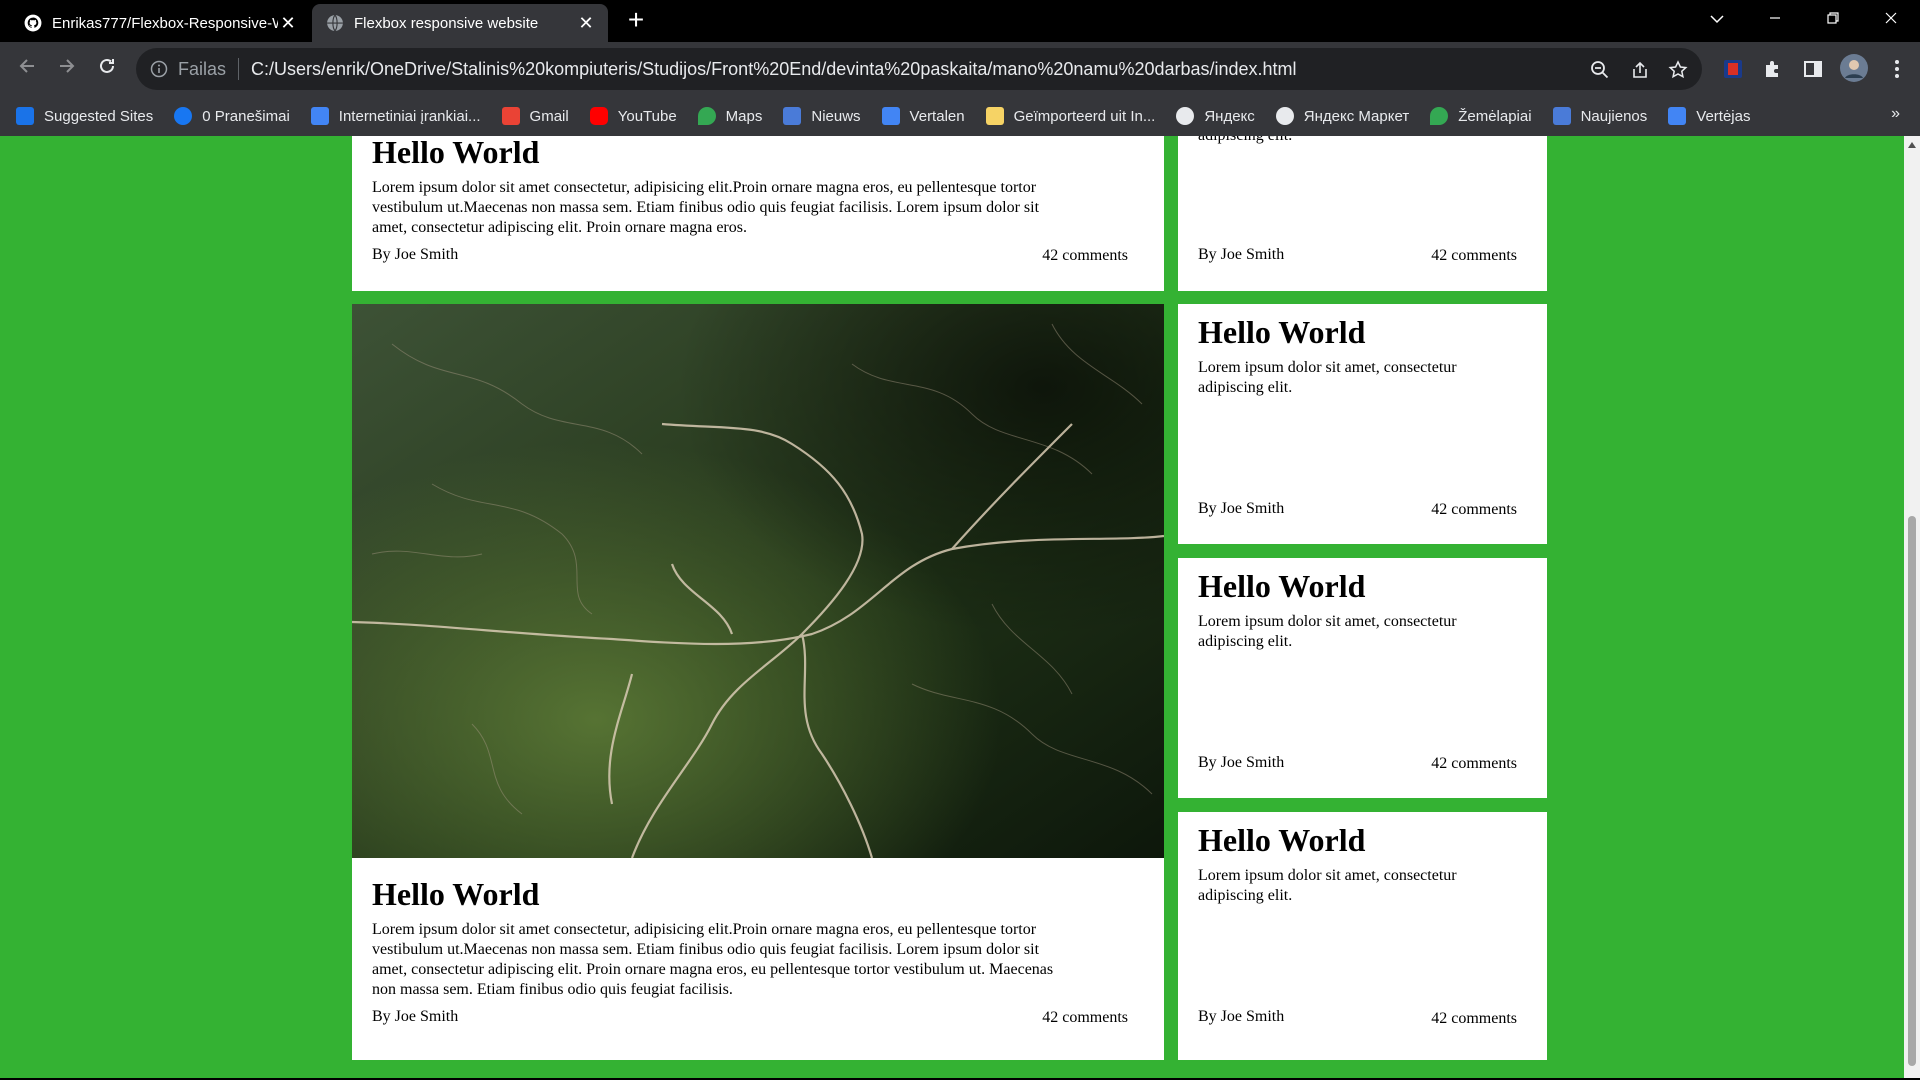 The image size is (1920, 1080). Describe the element at coordinates (33, 23) in the screenshot. I see `github-icon` at that location.